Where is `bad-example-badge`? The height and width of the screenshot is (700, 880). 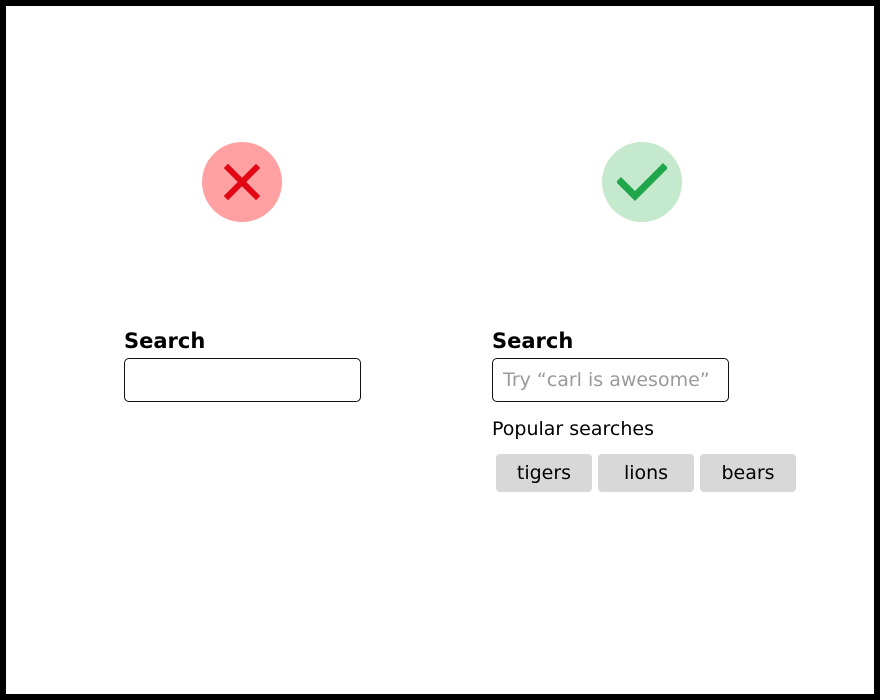 bad-example-badge is located at coordinates (242, 182).